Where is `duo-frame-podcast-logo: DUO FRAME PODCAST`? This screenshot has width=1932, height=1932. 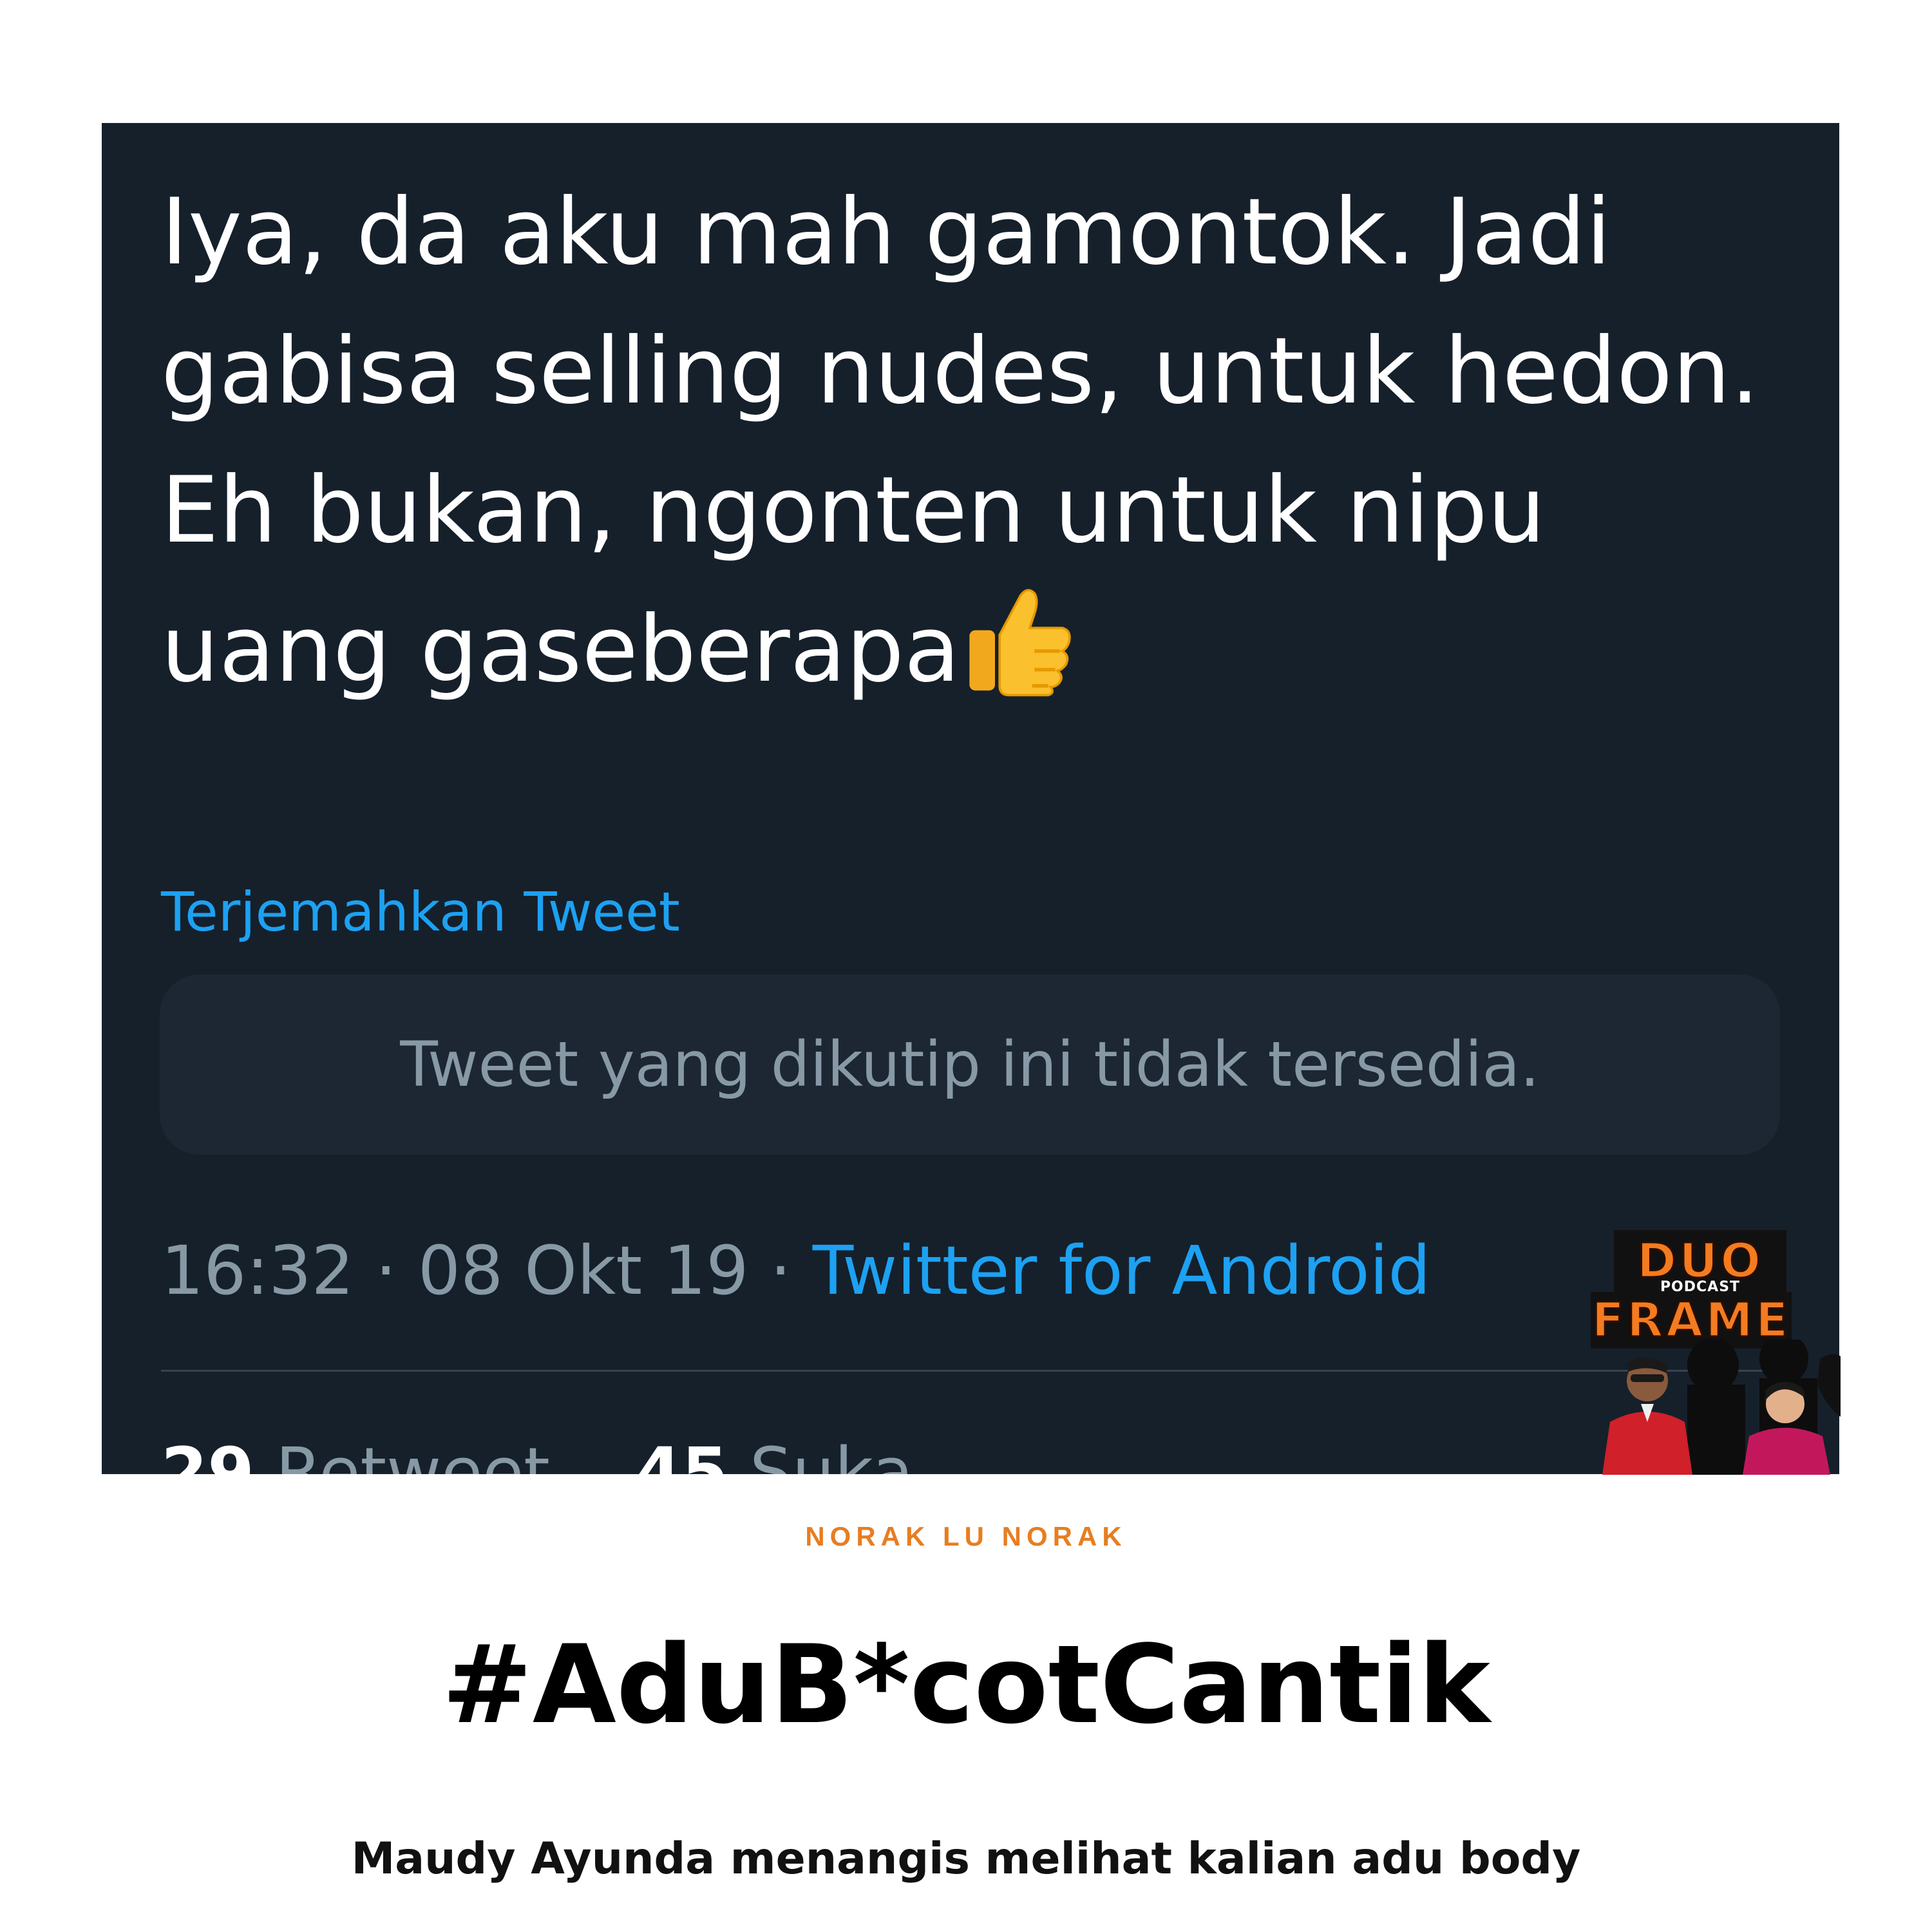
duo-frame-podcast-logo: DUO FRAME PODCAST is located at coordinates (1716, 1352).